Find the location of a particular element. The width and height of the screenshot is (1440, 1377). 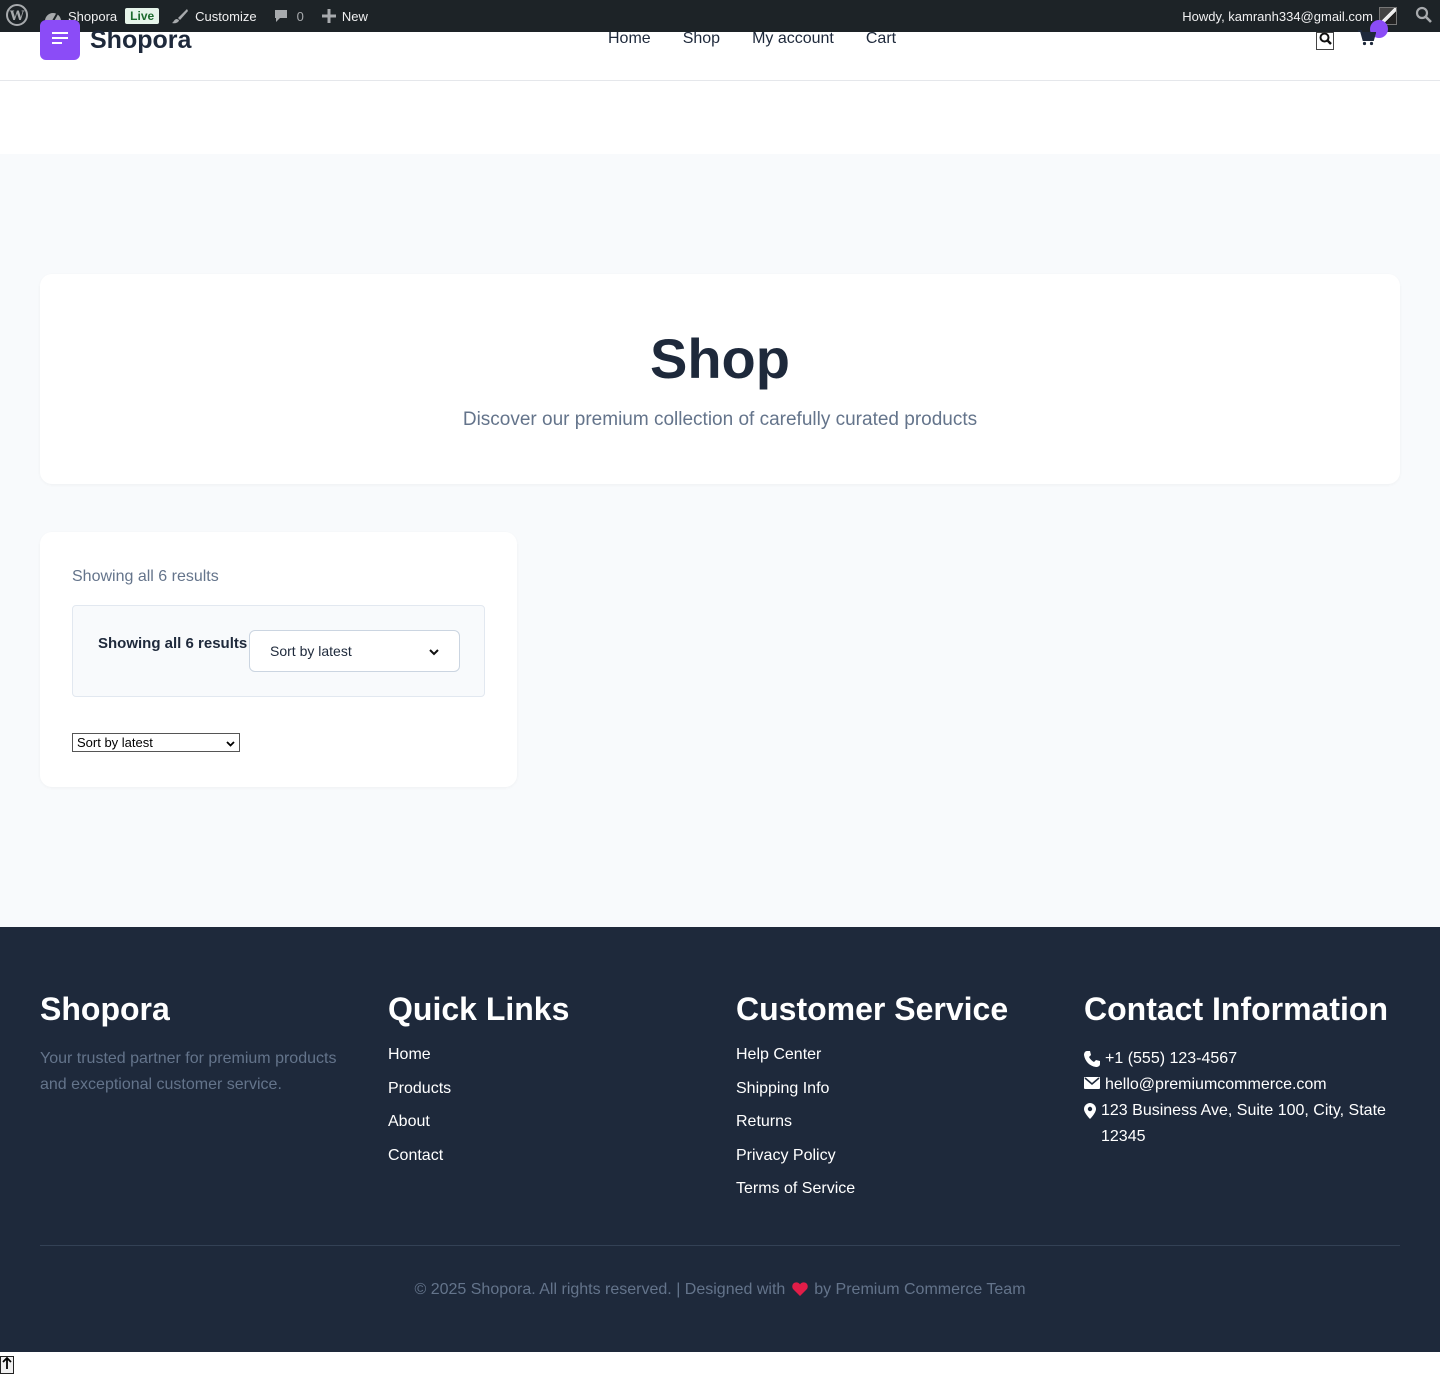

contact-email: hello@premiumcommerce.com is located at coordinates (1242, 1085).